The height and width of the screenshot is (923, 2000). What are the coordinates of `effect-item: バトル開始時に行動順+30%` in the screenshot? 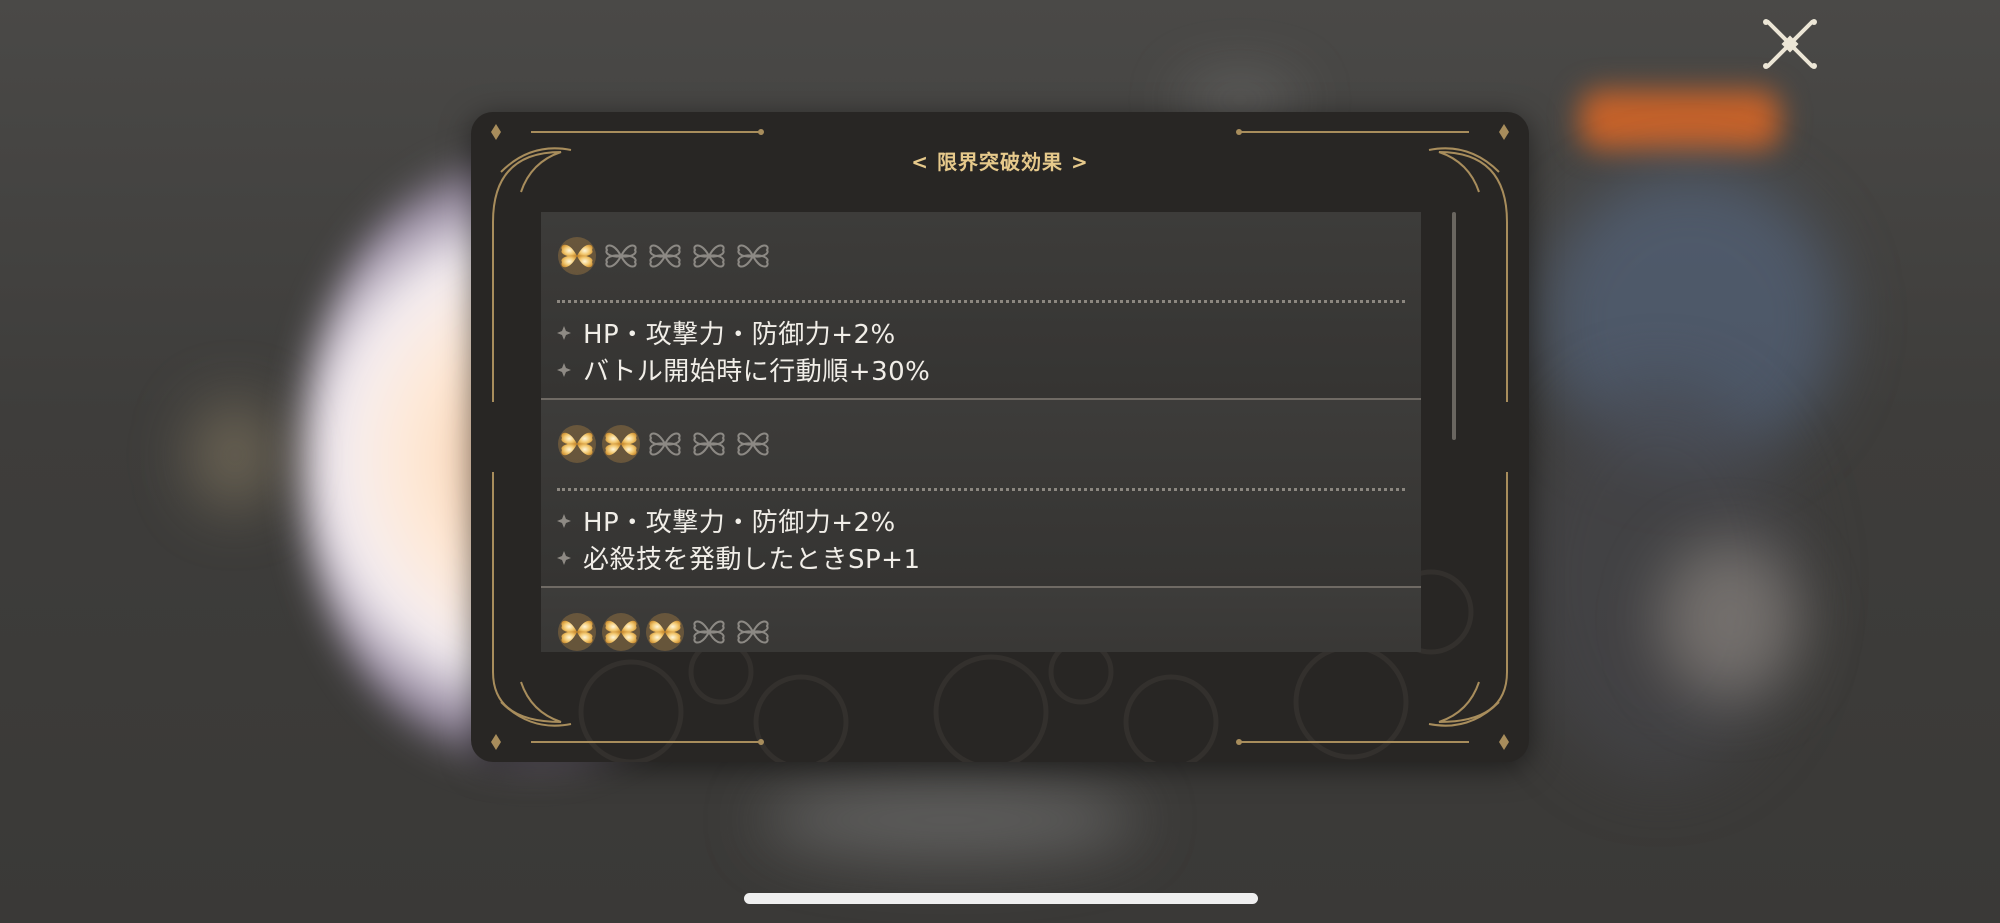 It's located at (743, 369).